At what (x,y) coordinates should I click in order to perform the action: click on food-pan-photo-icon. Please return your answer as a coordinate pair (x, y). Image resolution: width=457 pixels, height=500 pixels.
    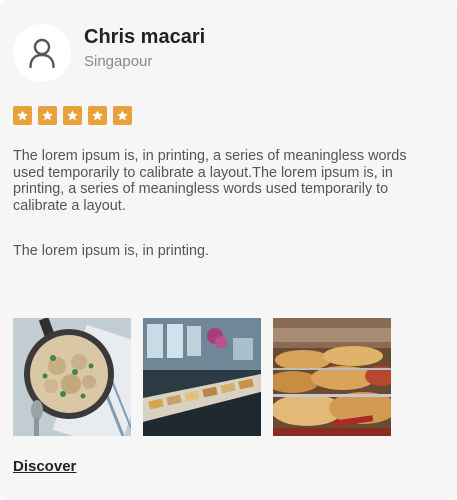
    Looking at the image, I should click on (72, 377).